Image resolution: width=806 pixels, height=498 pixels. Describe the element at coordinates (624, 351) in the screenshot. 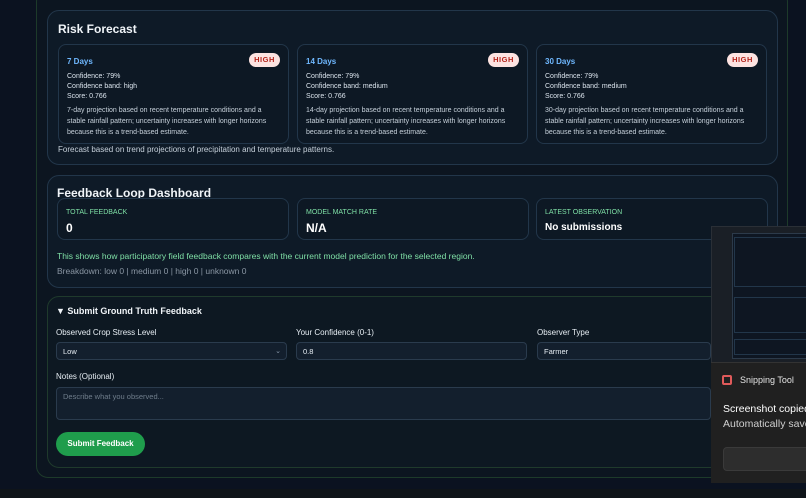

I see `observer-type-select: Farmer` at that location.